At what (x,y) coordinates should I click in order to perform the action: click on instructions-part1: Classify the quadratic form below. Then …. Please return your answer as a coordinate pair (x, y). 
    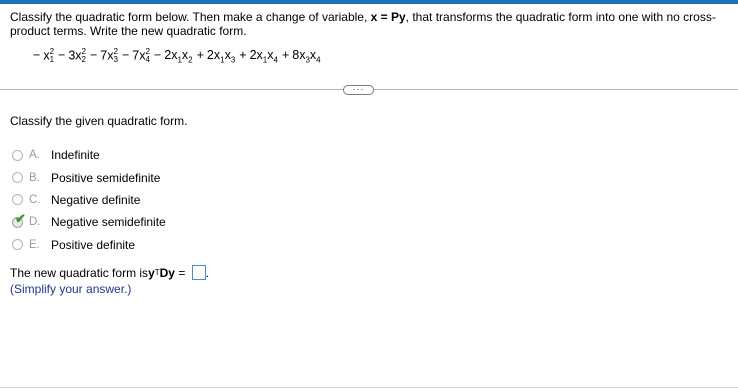
    Looking at the image, I should click on (190, 17).